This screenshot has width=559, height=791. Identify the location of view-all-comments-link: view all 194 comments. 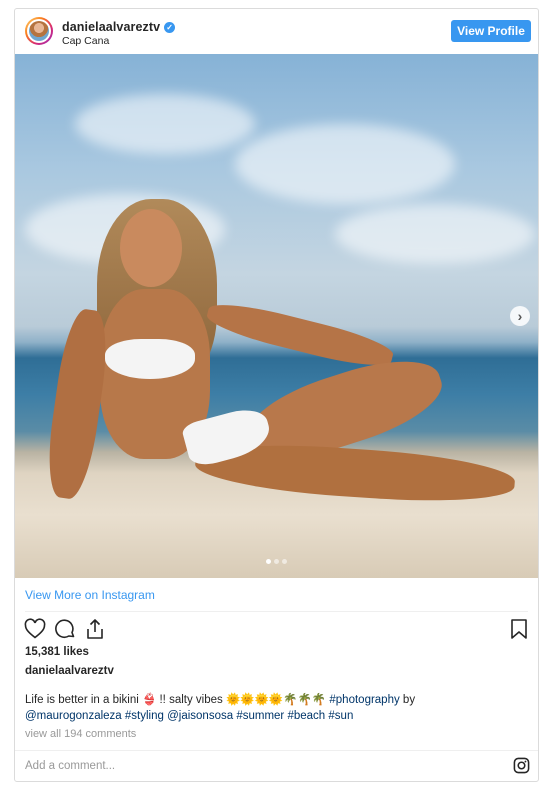
(80, 734).